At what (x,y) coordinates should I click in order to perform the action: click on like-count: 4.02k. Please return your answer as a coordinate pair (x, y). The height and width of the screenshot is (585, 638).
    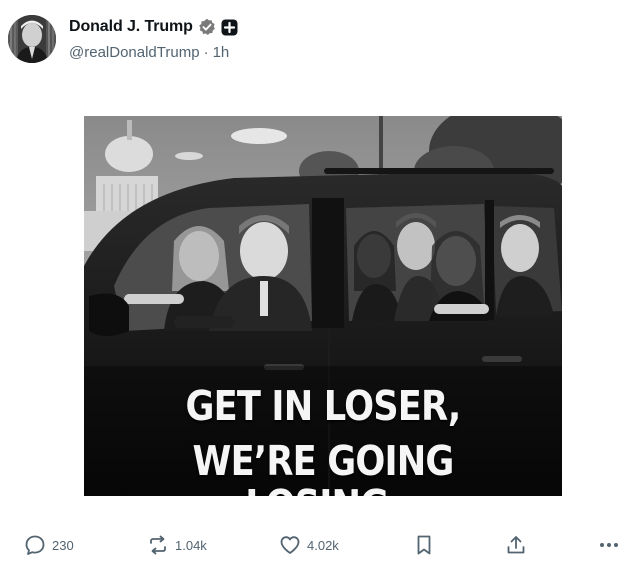
    Looking at the image, I should click on (323, 545).